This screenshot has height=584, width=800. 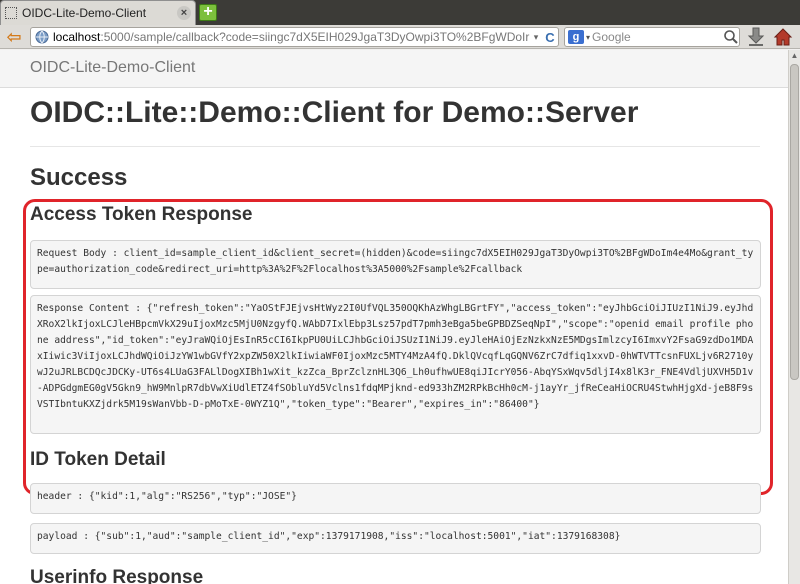 What do you see at coordinates (394, 69) in the screenshot?
I see `top-navbar: OIDC-Lite-Demo-Client` at bounding box center [394, 69].